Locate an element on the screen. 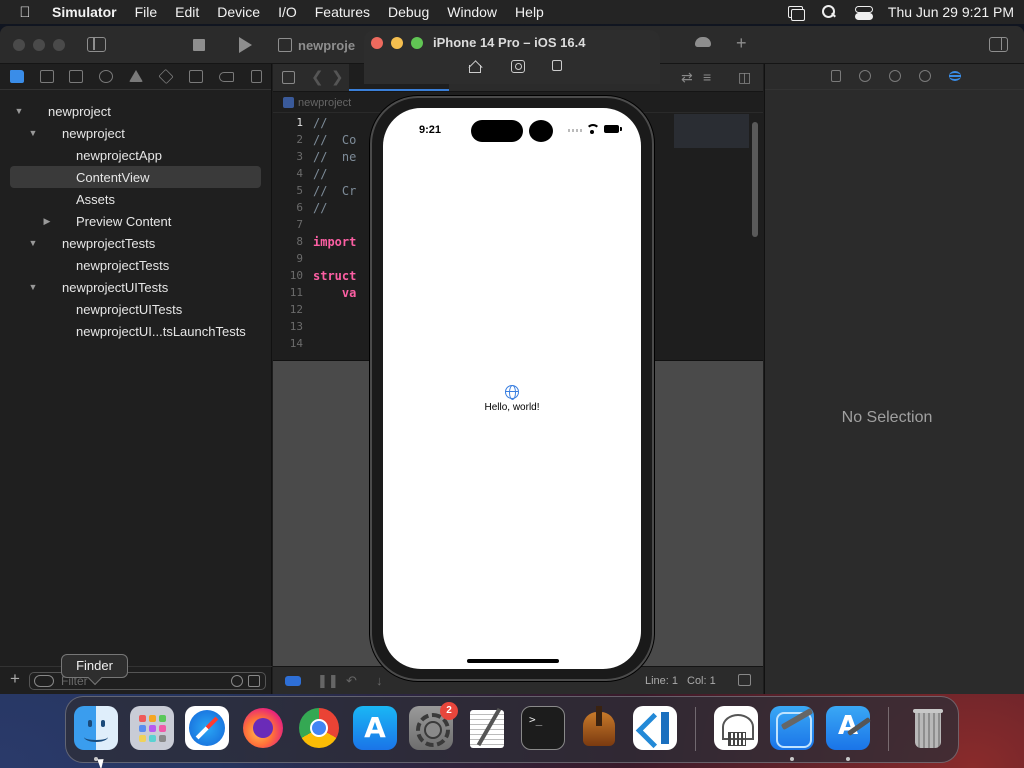  find-icon is located at coordinates (106, 76).